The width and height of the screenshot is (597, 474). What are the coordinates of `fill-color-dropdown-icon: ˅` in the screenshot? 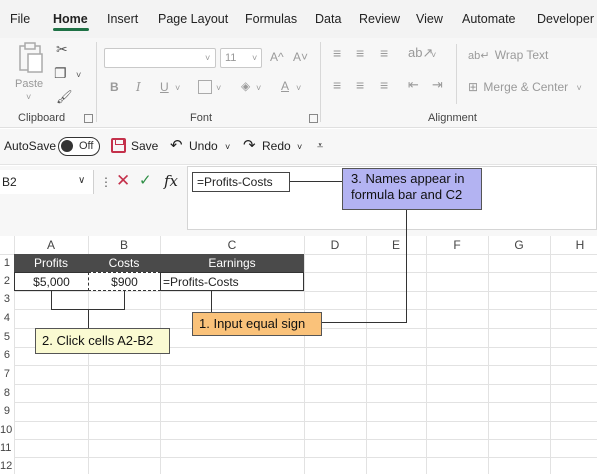 It's located at (258, 88).